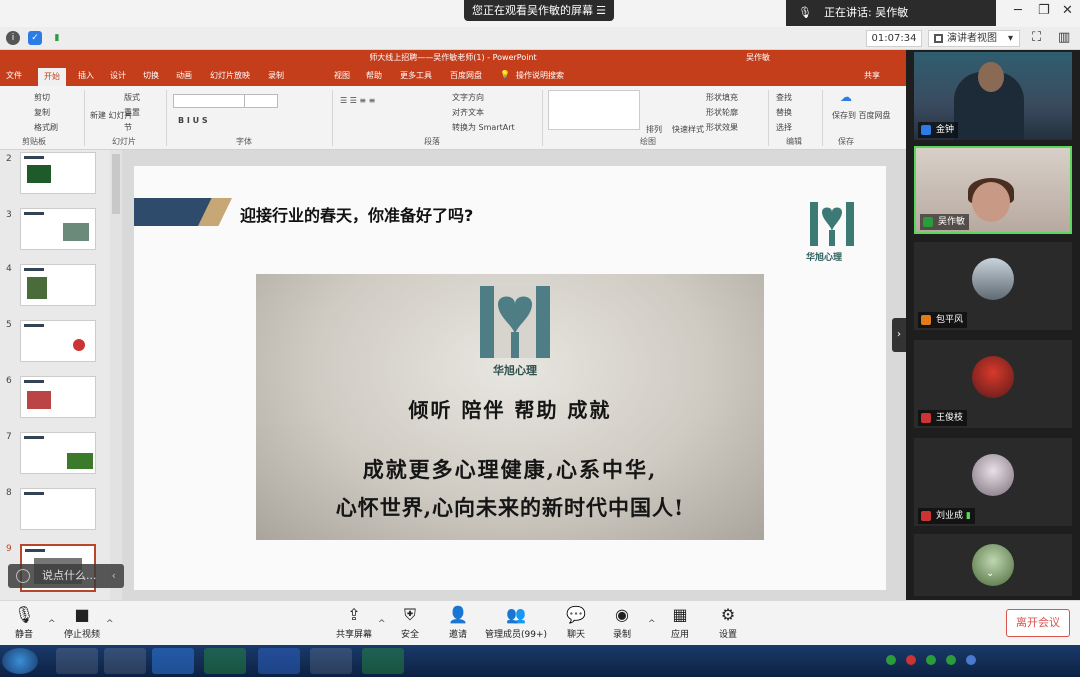 This screenshot has width=1080, height=677. I want to click on layout-button: 版式, so click(132, 97).